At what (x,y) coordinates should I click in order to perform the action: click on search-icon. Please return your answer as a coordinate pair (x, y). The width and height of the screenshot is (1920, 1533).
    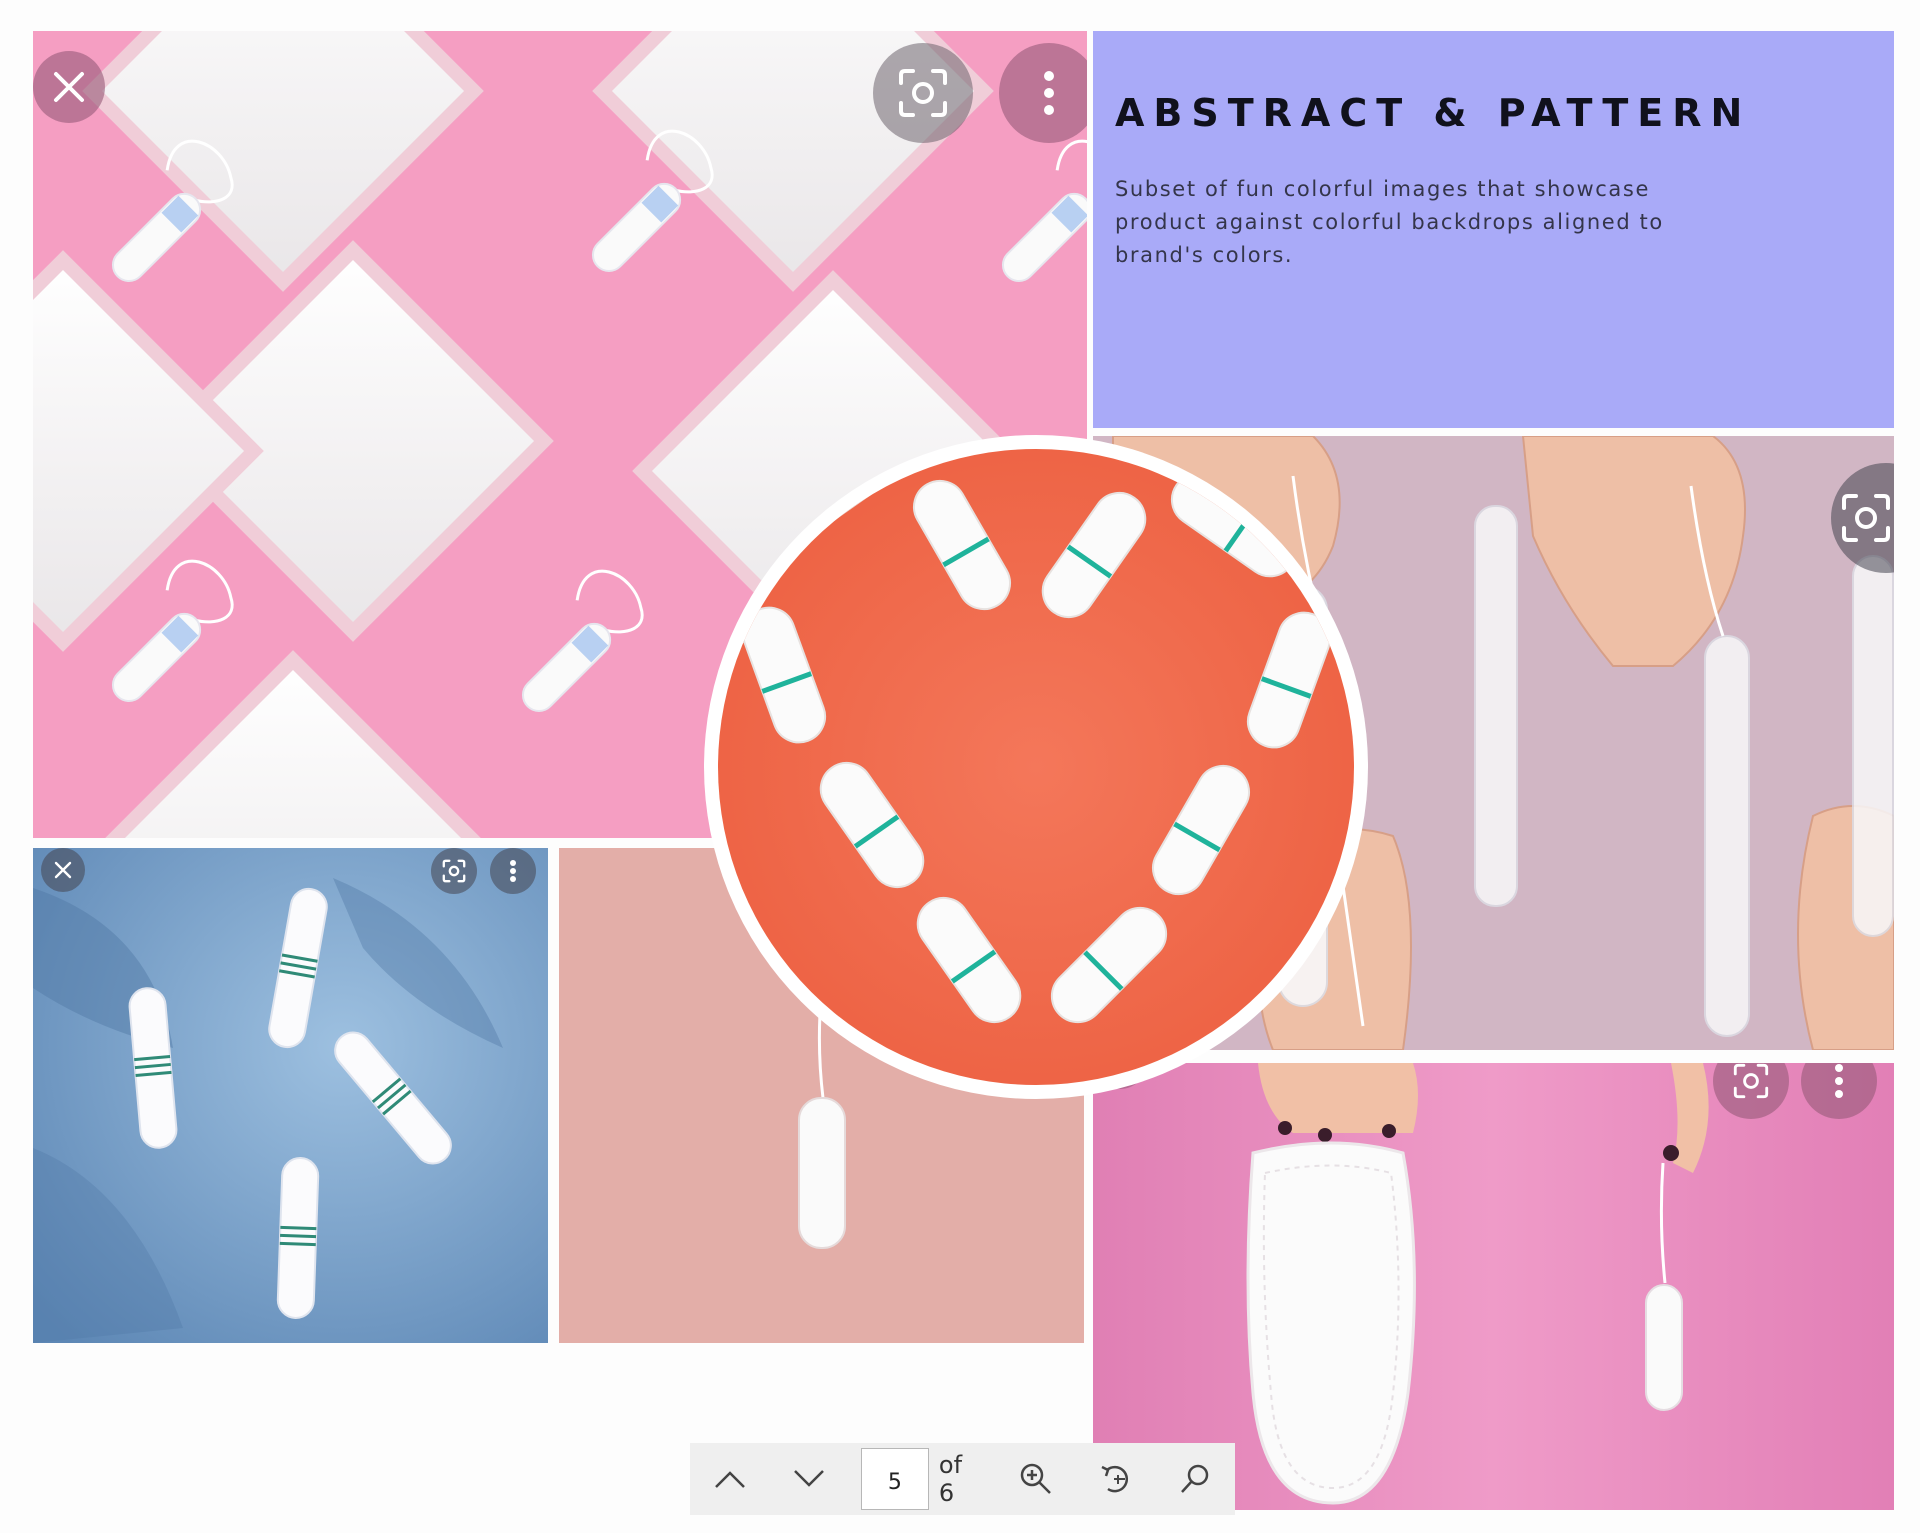
    Looking at the image, I should click on (1195, 1478).